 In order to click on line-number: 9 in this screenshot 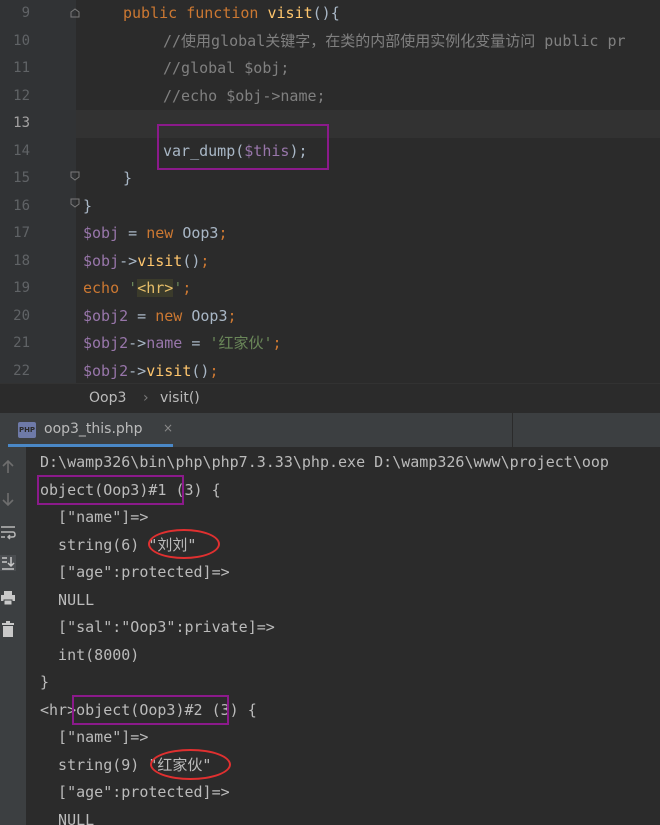, I will do `click(25, 13)`.